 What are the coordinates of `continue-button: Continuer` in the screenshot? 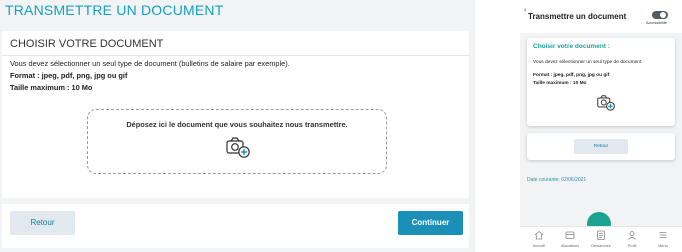 It's located at (430, 223).